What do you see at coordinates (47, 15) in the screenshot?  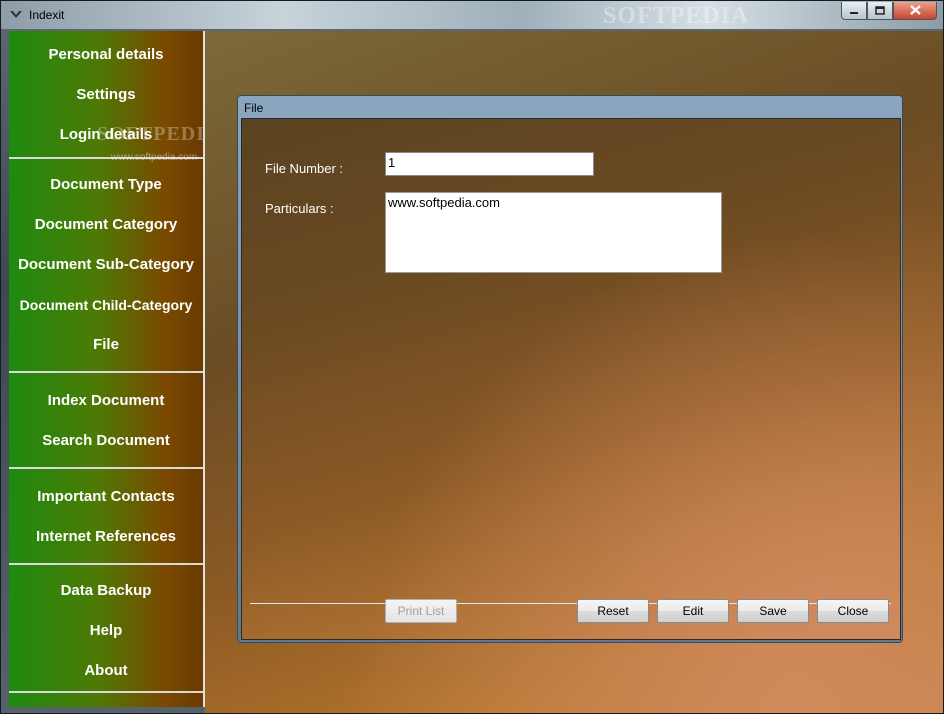 I see `window-title: Indexit` at bounding box center [47, 15].